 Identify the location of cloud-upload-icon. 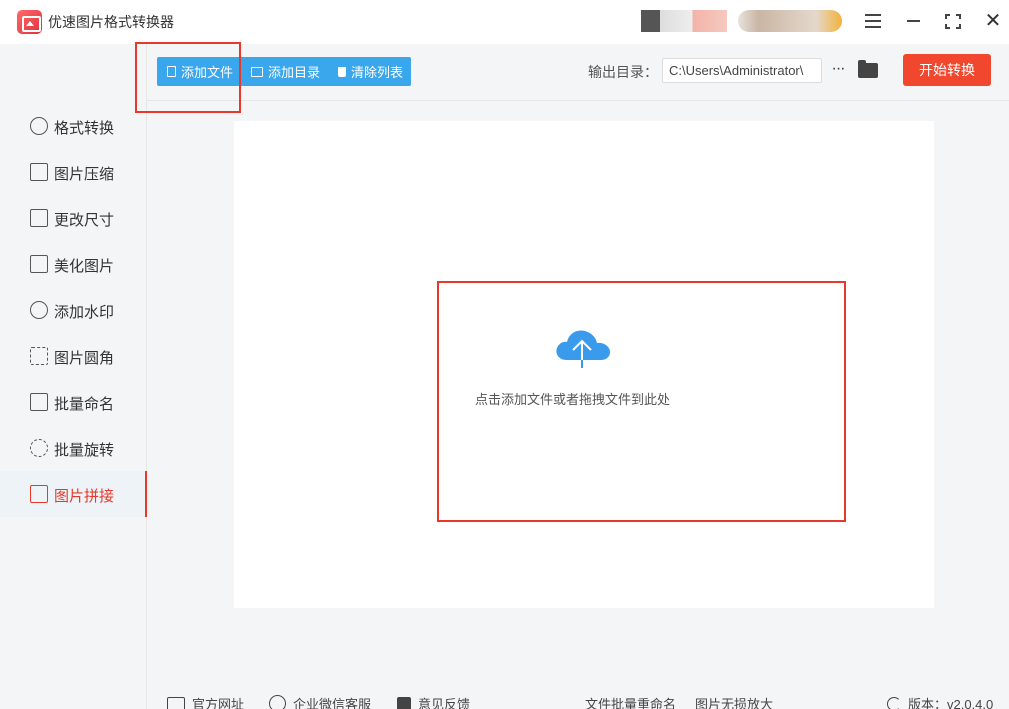
(583, 349).